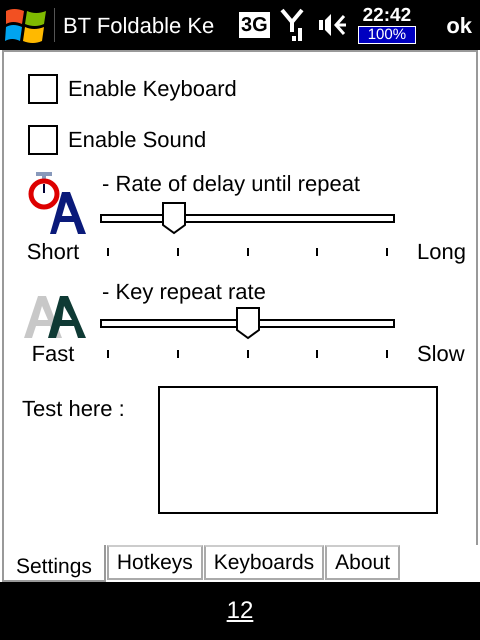 The image size is (480, 640). What do you see at coordinates (387, 16) in the screenshot?
I see `clock: 22:42` at bounding box center [387, 16].